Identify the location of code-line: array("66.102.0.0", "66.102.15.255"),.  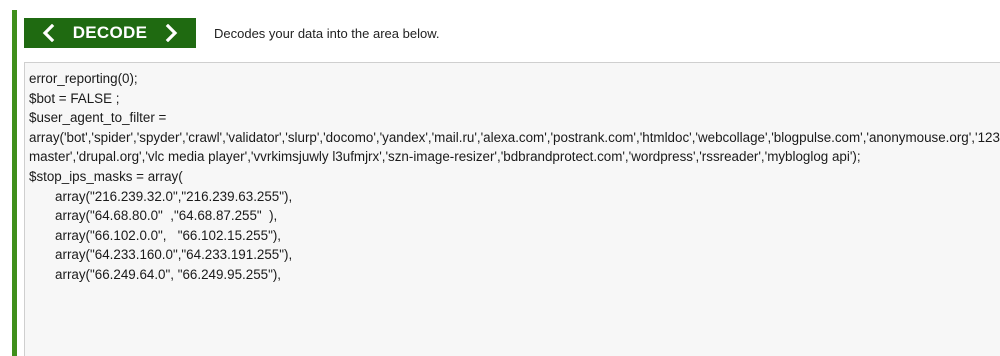
(155, 235).